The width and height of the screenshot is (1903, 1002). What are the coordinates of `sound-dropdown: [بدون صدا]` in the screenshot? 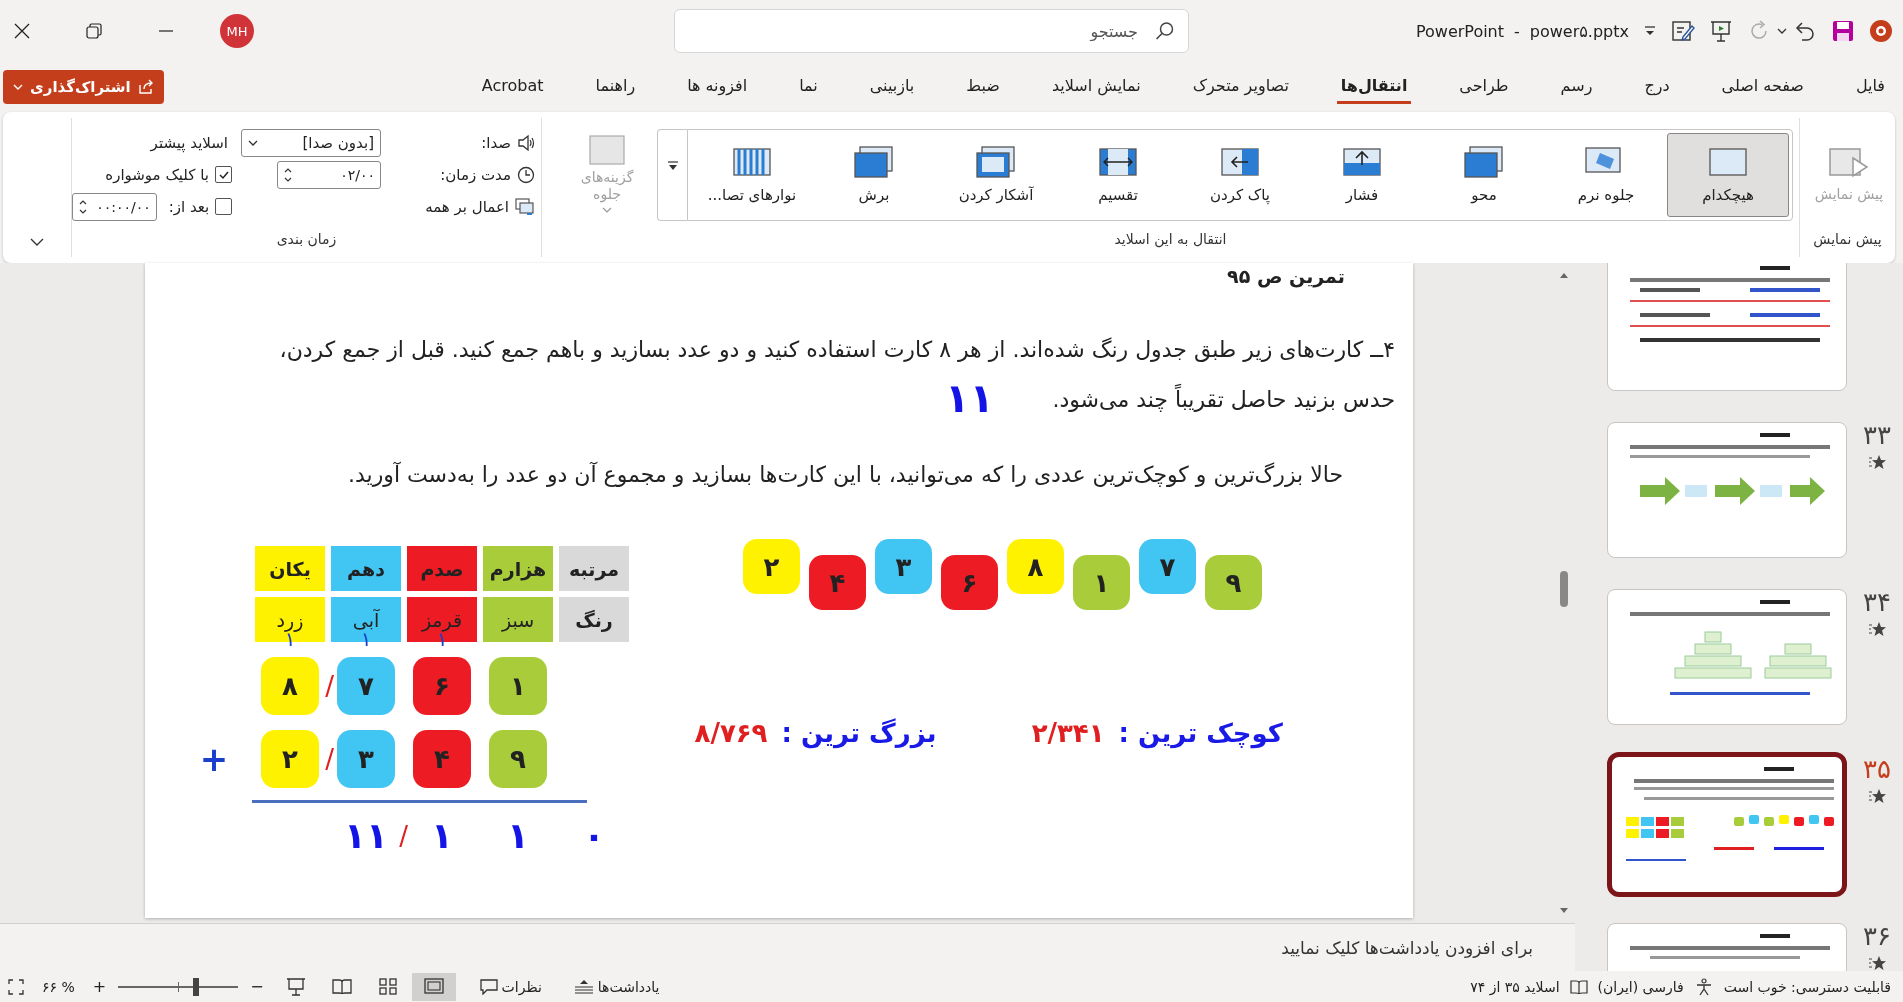 It's located at (311, 142).